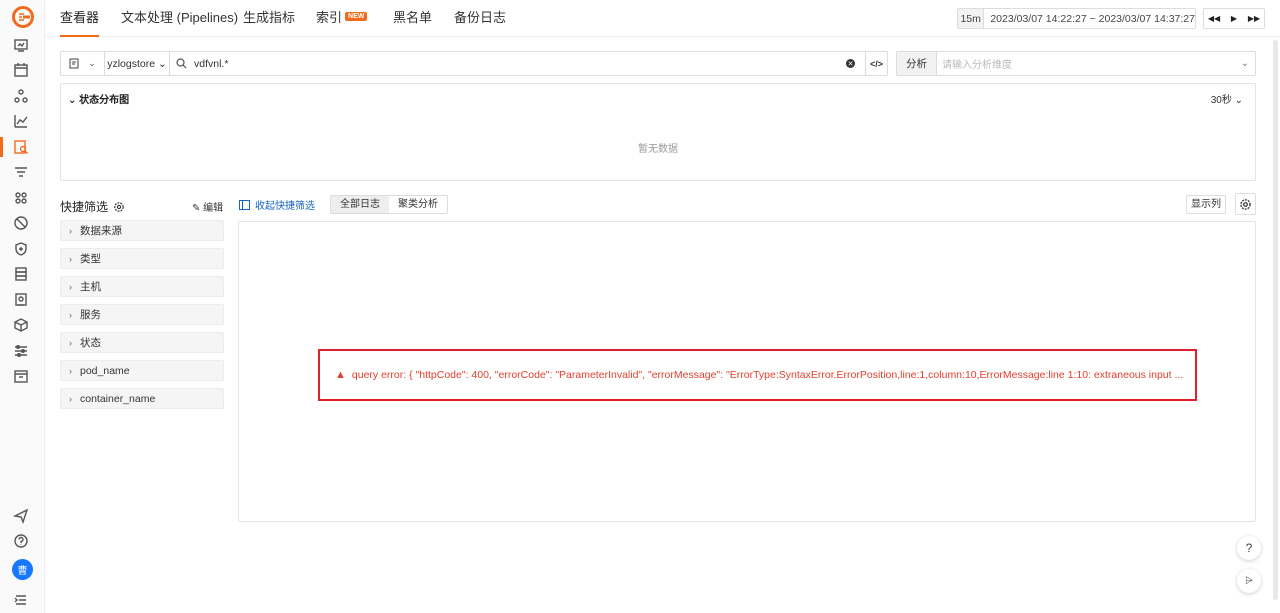 This screenshot has width=1280, height=613. What do you see at coordinates (21, 198) in the screenshot?
I see `apps-icon` at bounding box center [21, 198].